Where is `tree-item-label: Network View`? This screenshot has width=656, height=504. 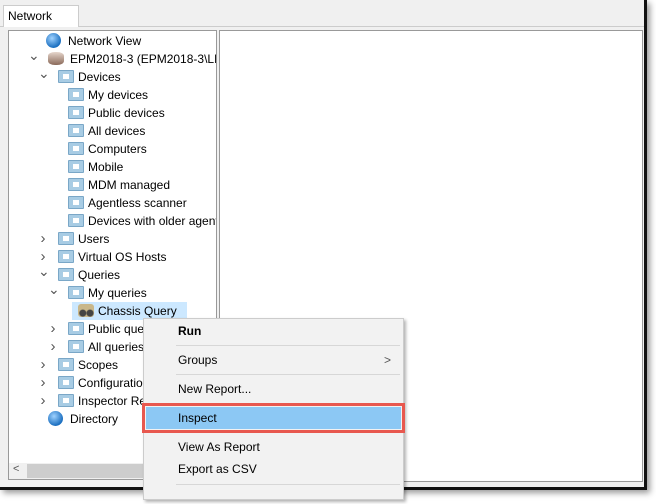 tree-item-label: Network View is located at coordinates (105, 41).